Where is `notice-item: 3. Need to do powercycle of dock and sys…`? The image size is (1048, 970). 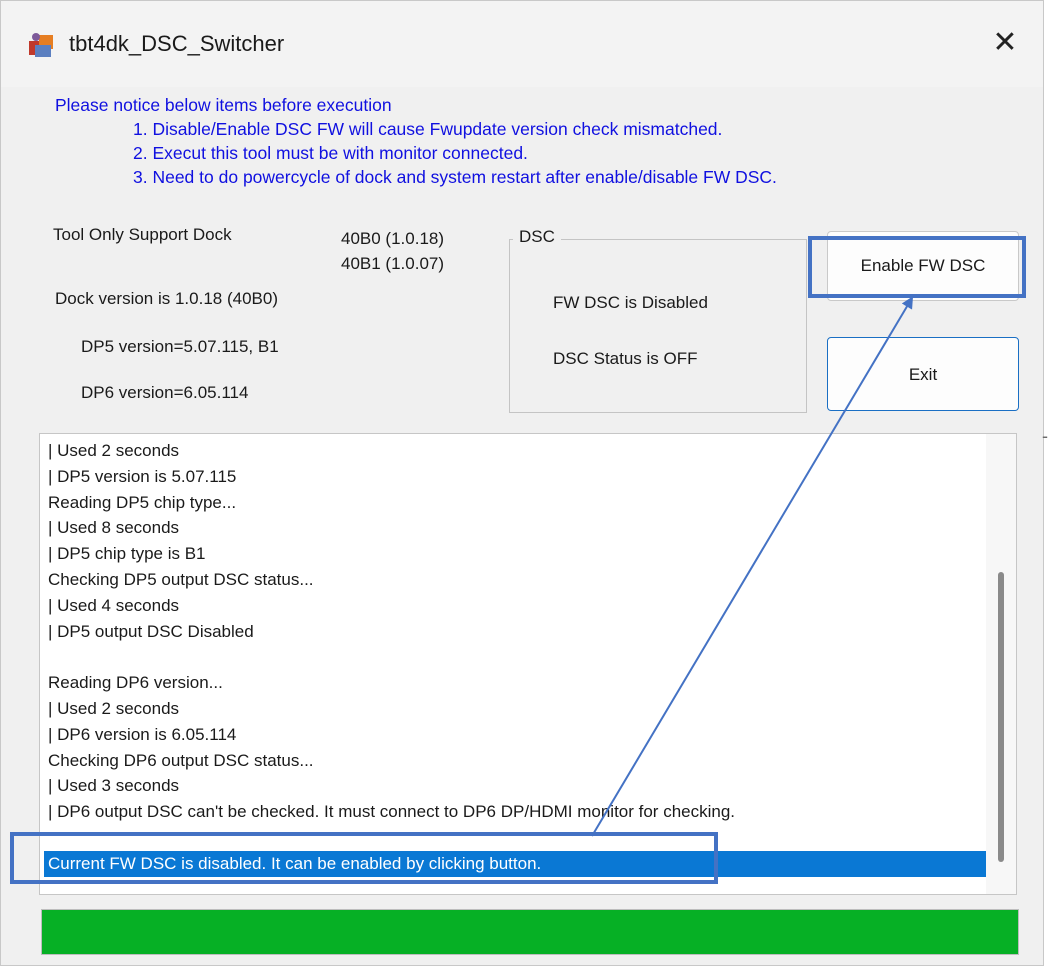
notice-item: 3. Need to do powercycle of dock and sys… is located at coordinates (455, 177).